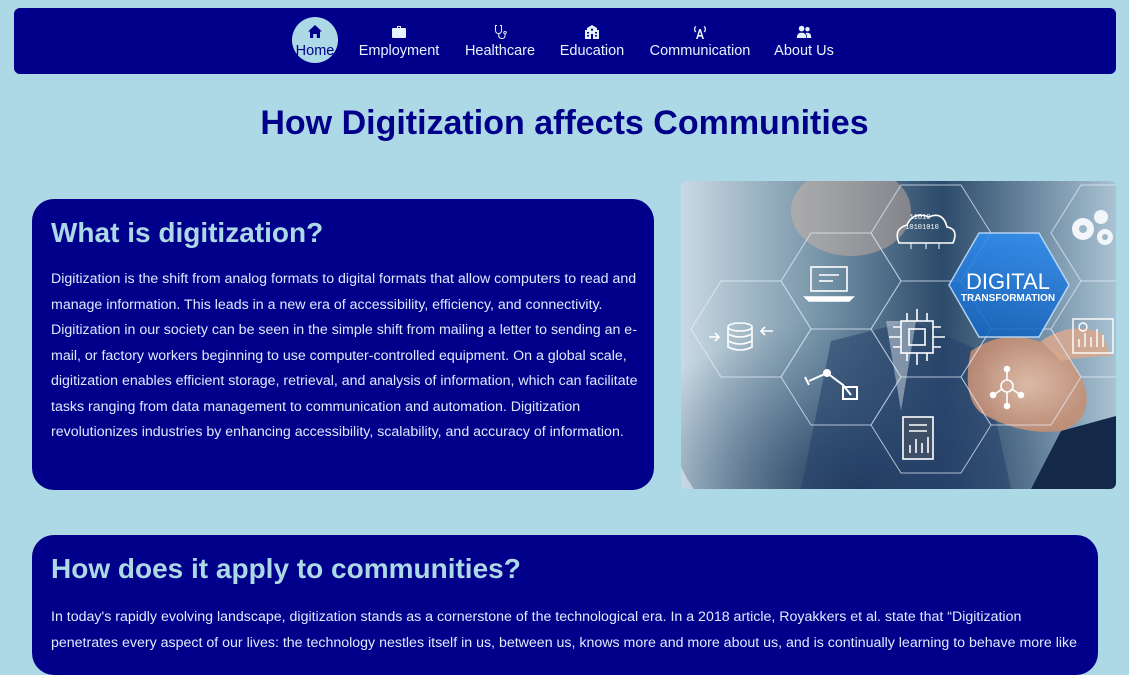  What do you see at coordinates (315, 51) in the screenshot?
I see `nav-label-home: Home` at bounding box center [315, 51].